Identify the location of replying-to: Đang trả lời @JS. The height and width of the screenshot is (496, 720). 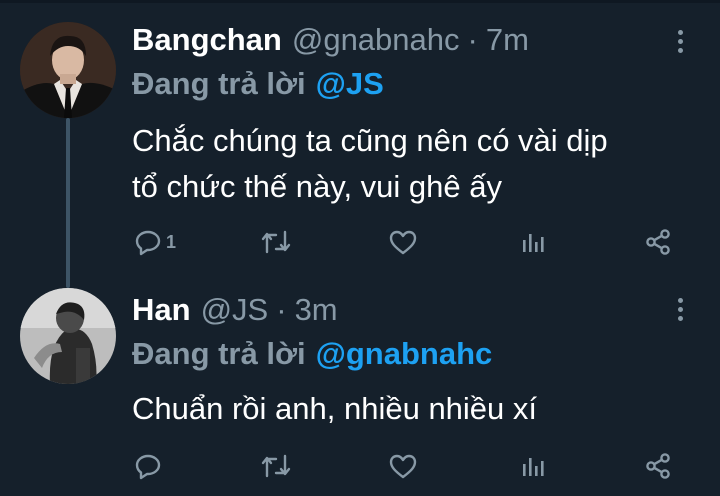
(258, 84).